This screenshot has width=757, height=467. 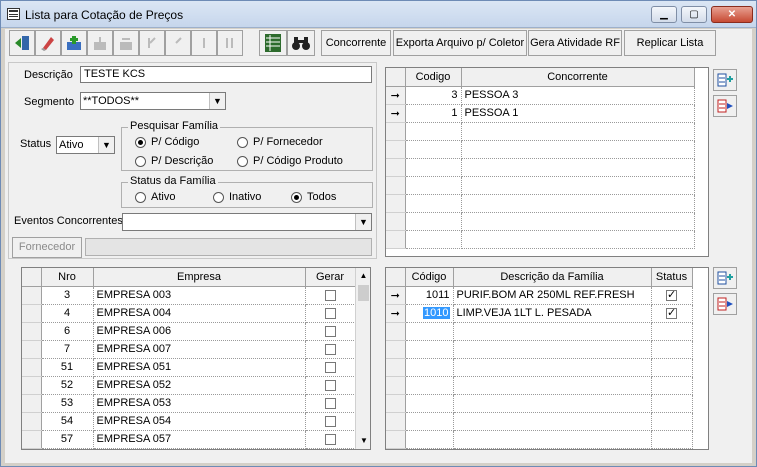 I want to click on radio-inativo: Inativo, so click(x=237, y=197).